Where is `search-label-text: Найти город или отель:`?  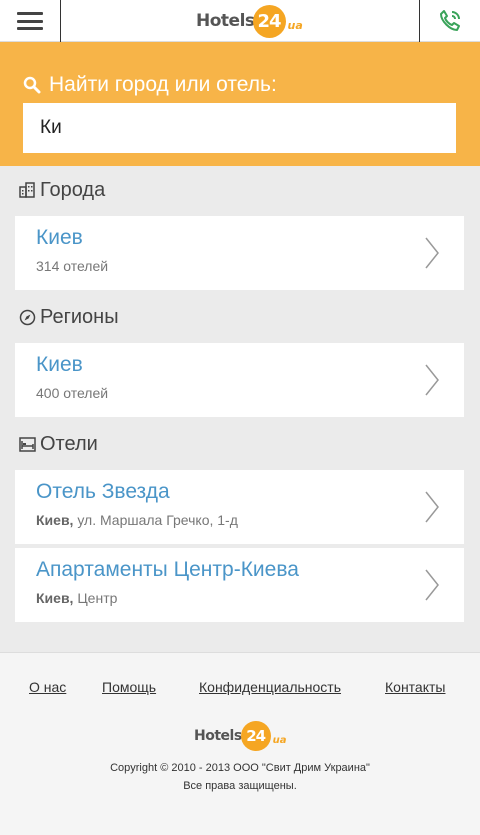 search-label-text: Найти город или отель: is located at coordinates (163, 84).